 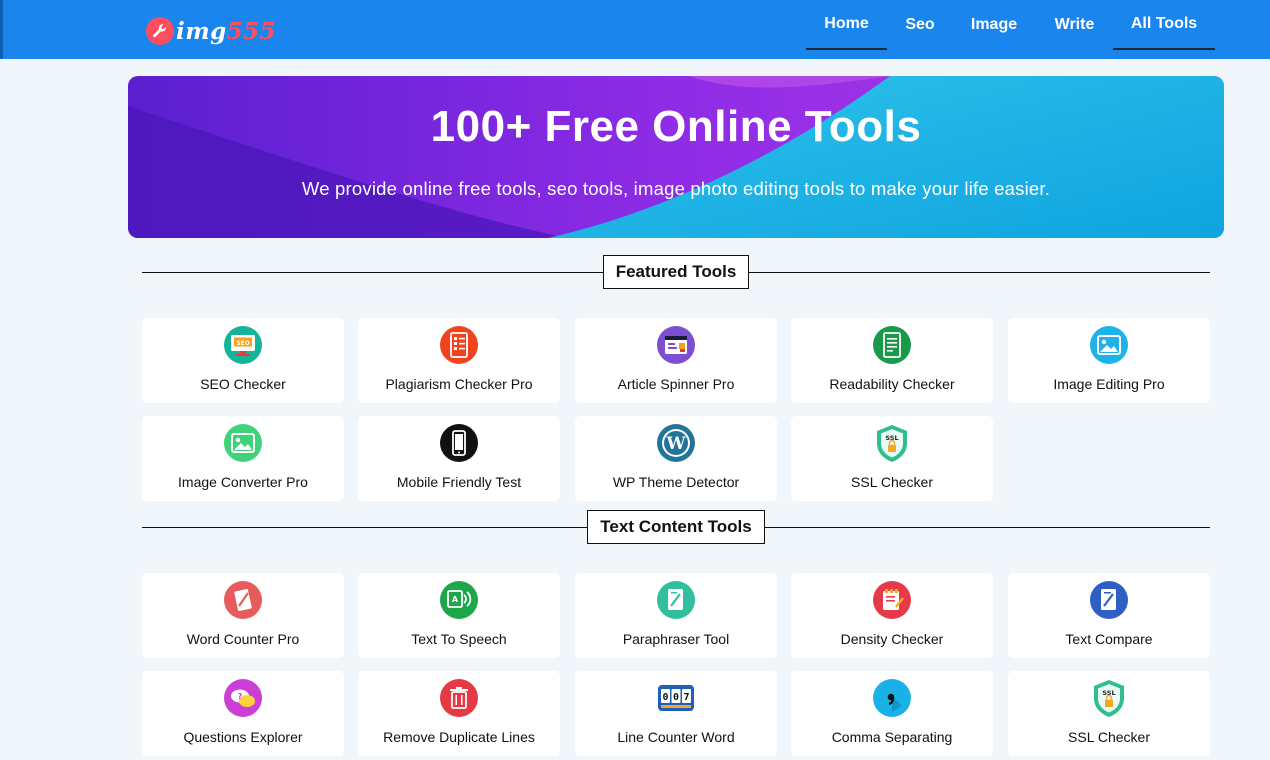 I want to click on tool-card-readability-checker: Readability Checker, so click(x=892, y=360).